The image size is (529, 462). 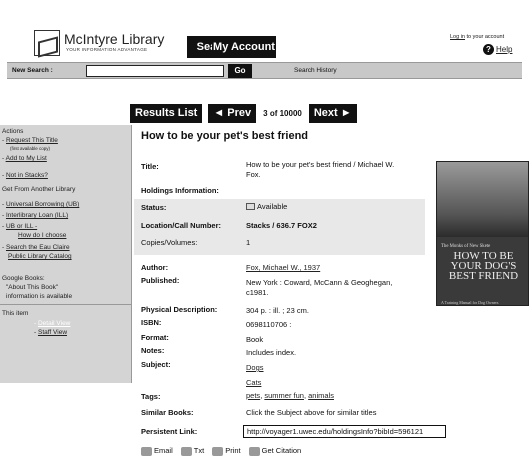 What do you see at coordinates (281, 450) in the screenshot?
I see `citation-label: Get Citation` at bounding box center [281, 450].